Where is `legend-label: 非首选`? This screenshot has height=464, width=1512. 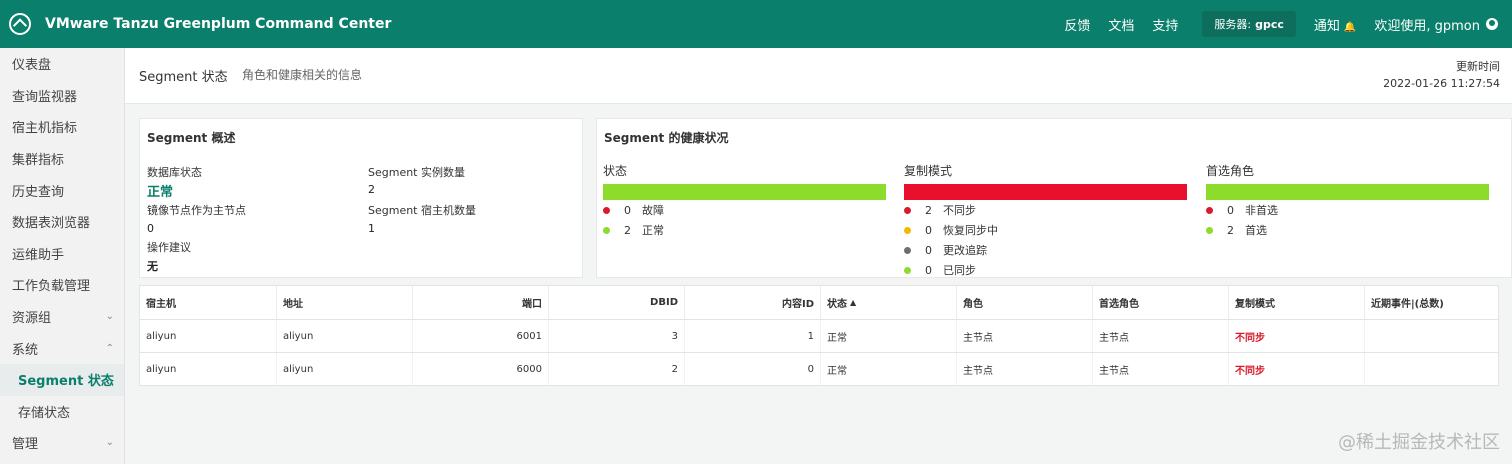 legend-label: 非首选 is located at coordinates (1261, 210).